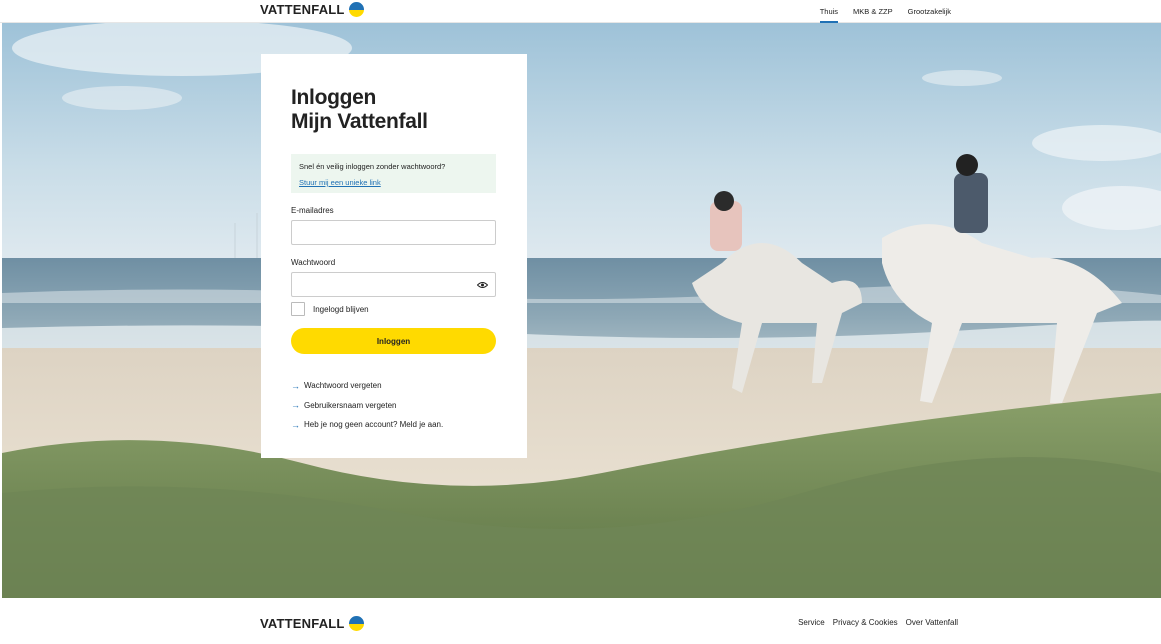 Image resolution: width=1161 pixels, height=644 pixels. What do you see at coordinates (873, 11) in the screenshot?
I see `nav-mkb-zzp: MKB & ZZP` at bounding box center [873, 11].